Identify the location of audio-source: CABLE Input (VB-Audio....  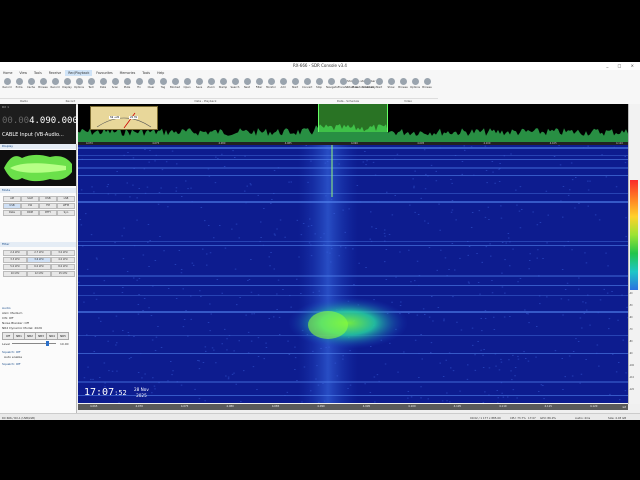
(33, 135).